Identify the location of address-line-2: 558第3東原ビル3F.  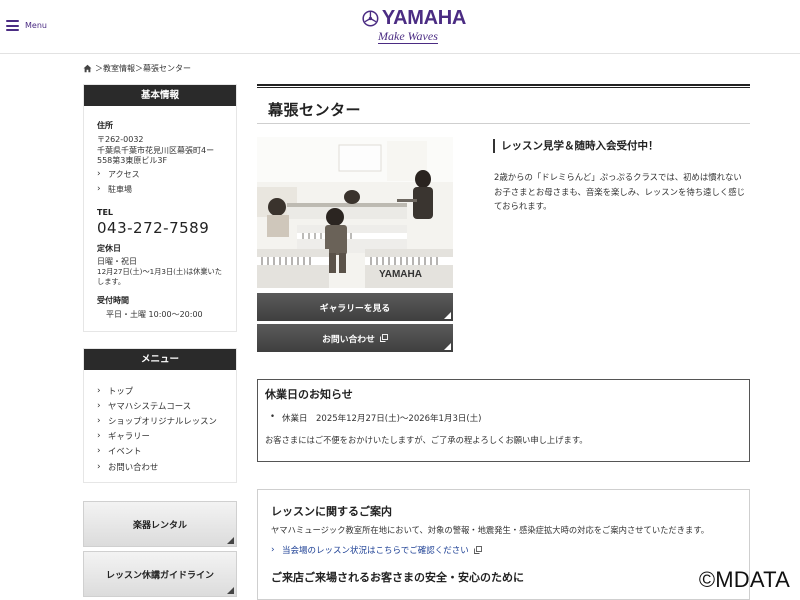
(132, 160).